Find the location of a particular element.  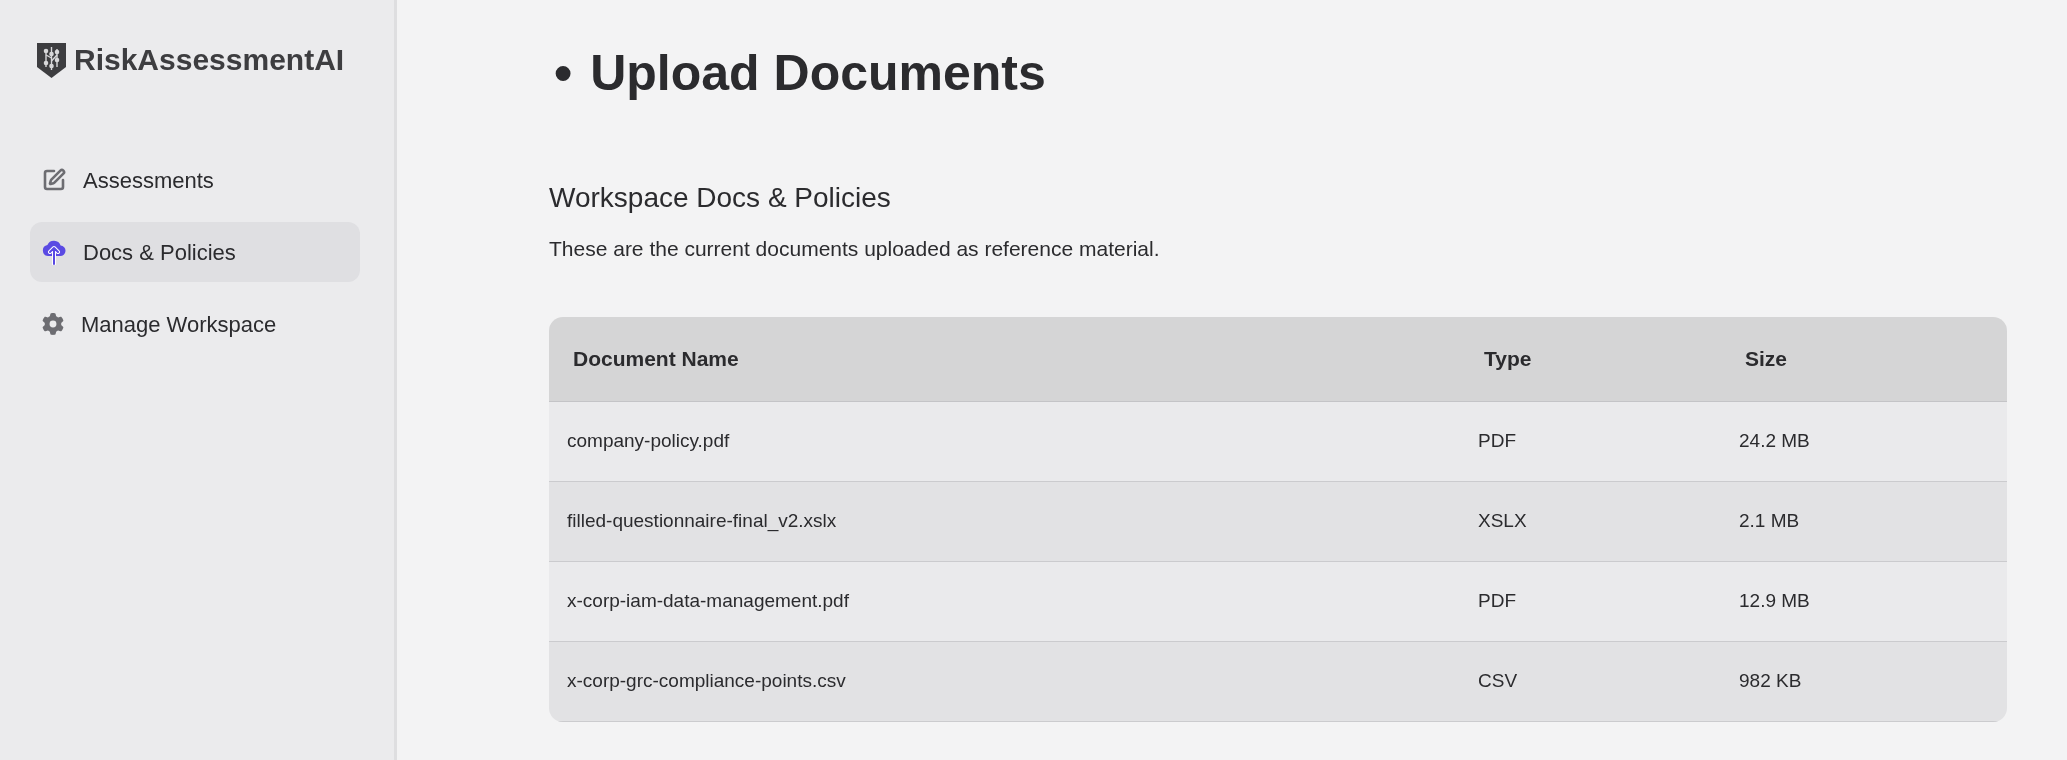

table-cell-text: x-corp-iam-data-management.pdf is located at coordinates (708, 601).